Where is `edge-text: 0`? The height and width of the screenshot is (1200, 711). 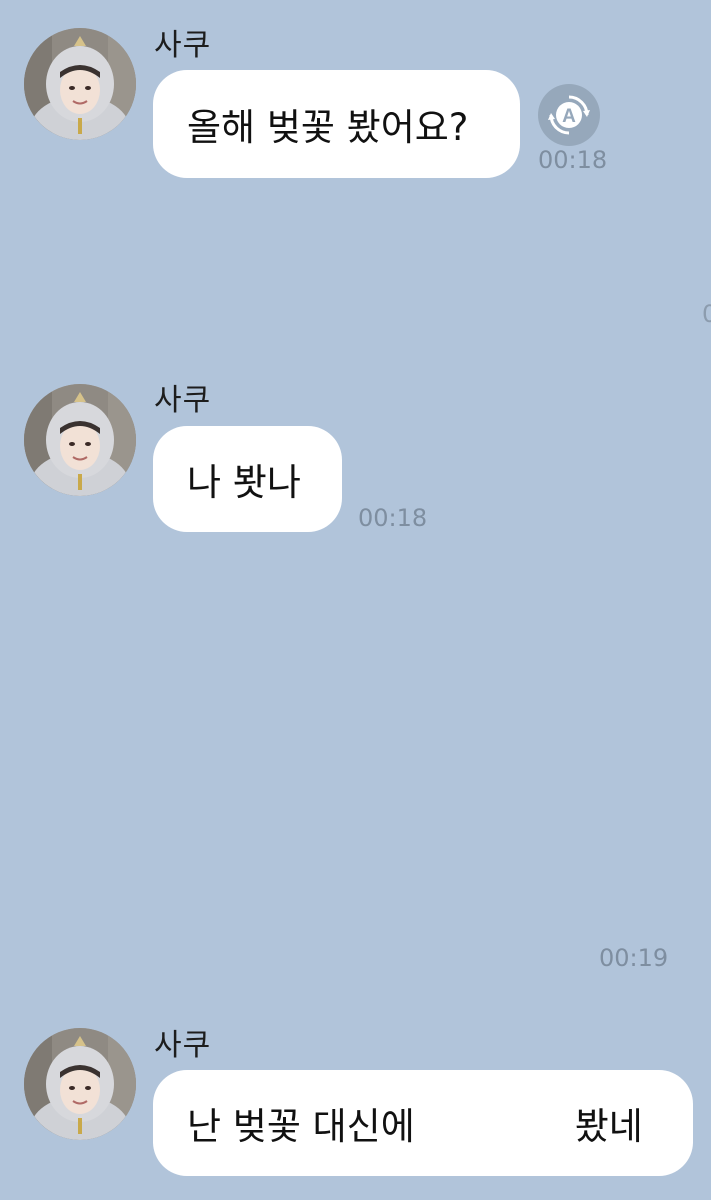
edge-text: 0 is located at coordinates (706, 314).